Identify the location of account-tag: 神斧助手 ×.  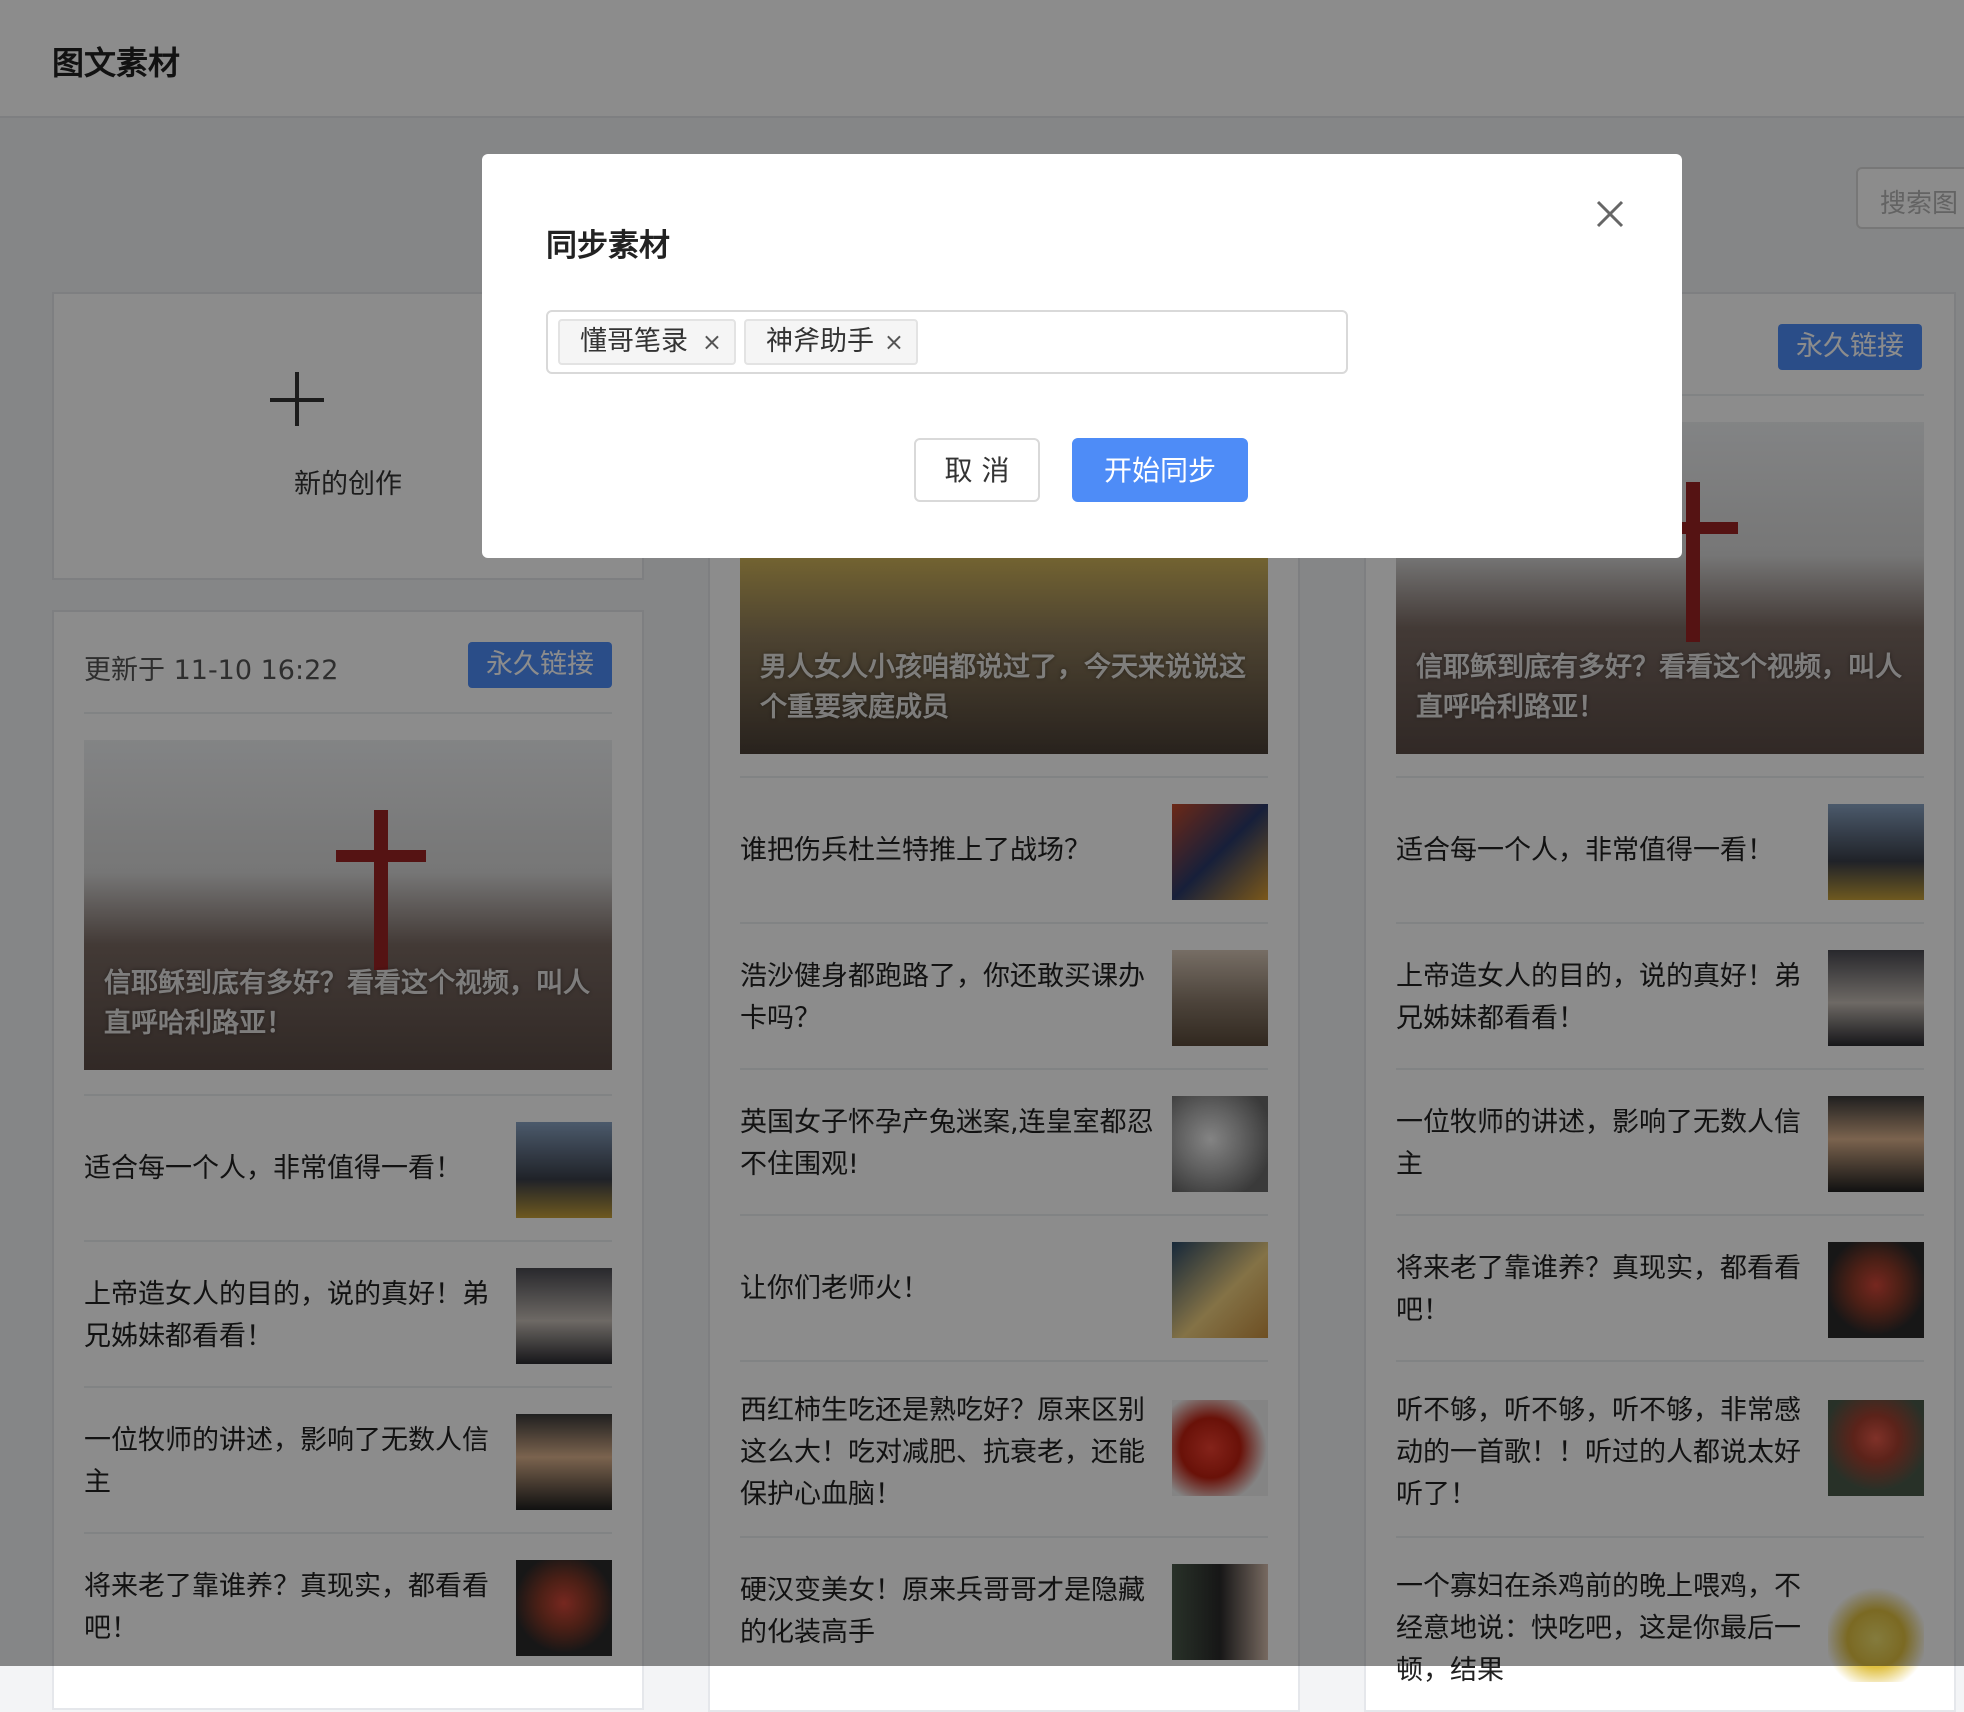
(831, 342).